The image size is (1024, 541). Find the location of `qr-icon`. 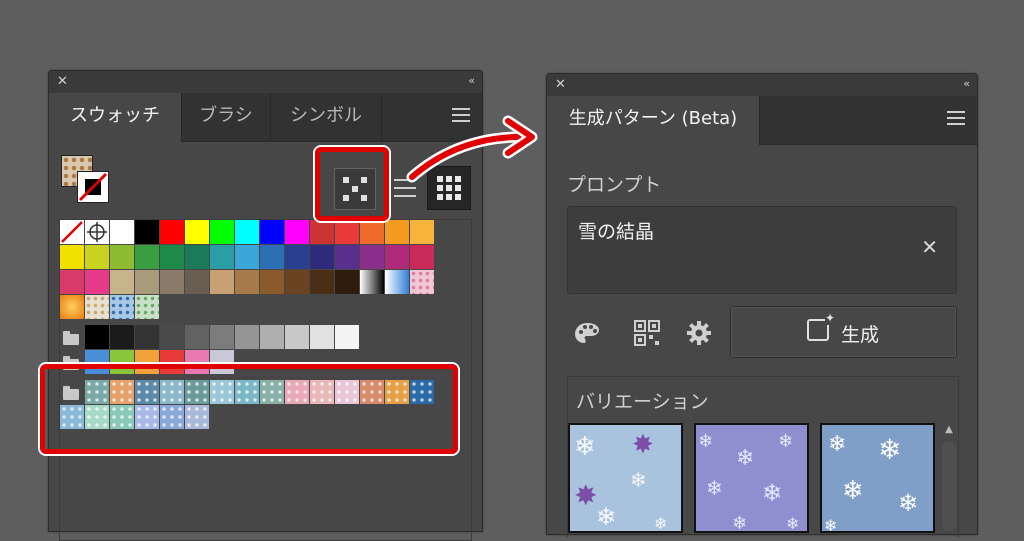

qr-icon is located at coordinates (647, 333).